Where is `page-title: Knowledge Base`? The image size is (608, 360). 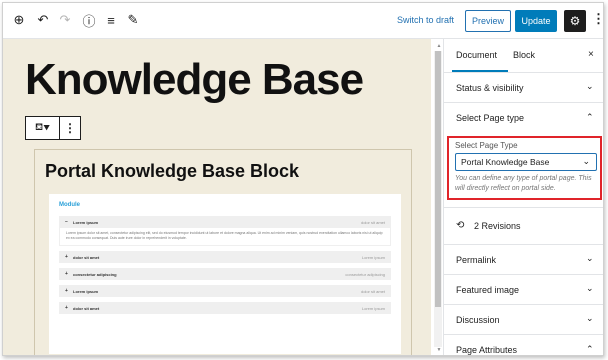
page-title: Knowledge Base is located at coordinates (194, 80).